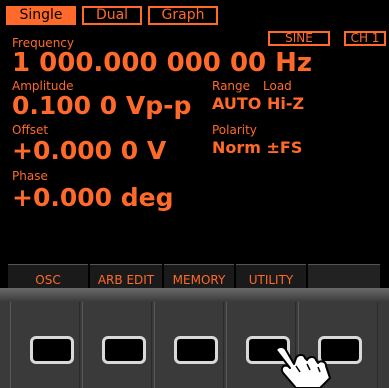  What do you see at coordinates (48, 277) in the screenshot?
I see `softkey-osc: OSC` at bounding box center [48, 277].